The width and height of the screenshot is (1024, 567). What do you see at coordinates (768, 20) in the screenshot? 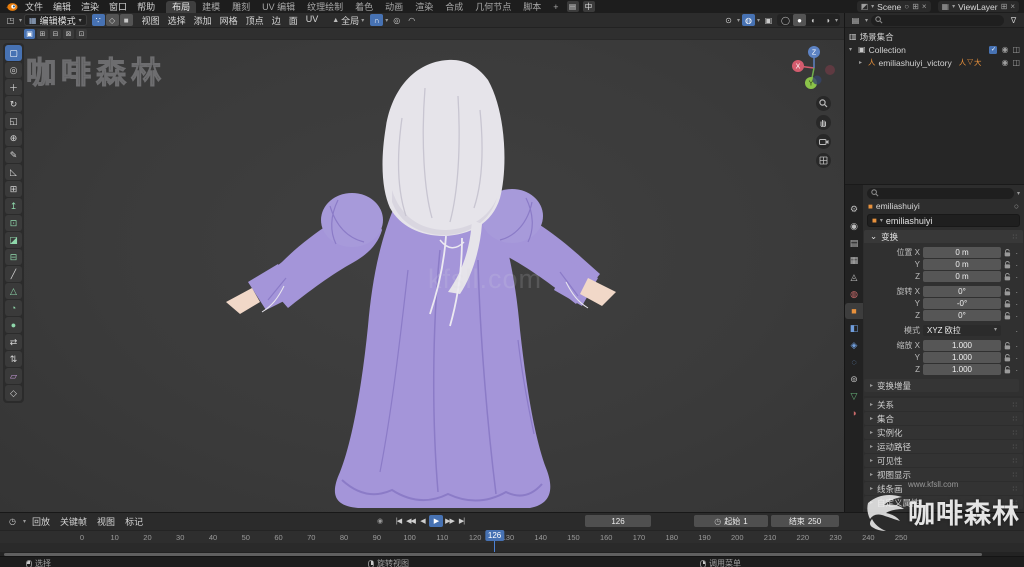
I see `xray-toggle-icon: ▣` at bounding box center [768, 20].